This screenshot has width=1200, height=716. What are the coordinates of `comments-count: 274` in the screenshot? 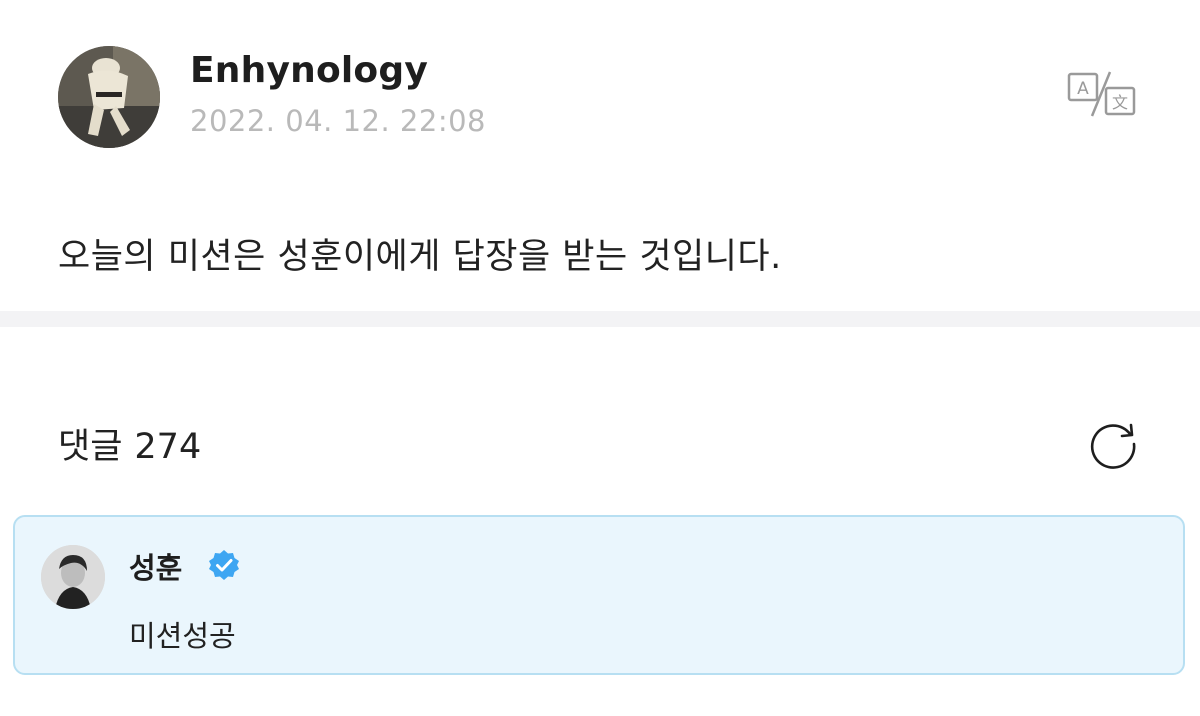 It's located at (168, 447).